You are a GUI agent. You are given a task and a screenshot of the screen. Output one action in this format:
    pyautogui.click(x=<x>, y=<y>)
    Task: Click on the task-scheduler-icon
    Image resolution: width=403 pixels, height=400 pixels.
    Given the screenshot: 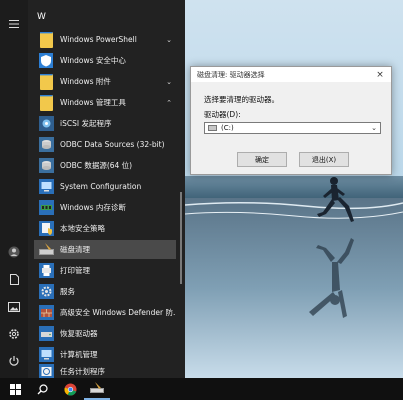 What is the action you would take?
    pyautogui.click(x=46, y=371)
    